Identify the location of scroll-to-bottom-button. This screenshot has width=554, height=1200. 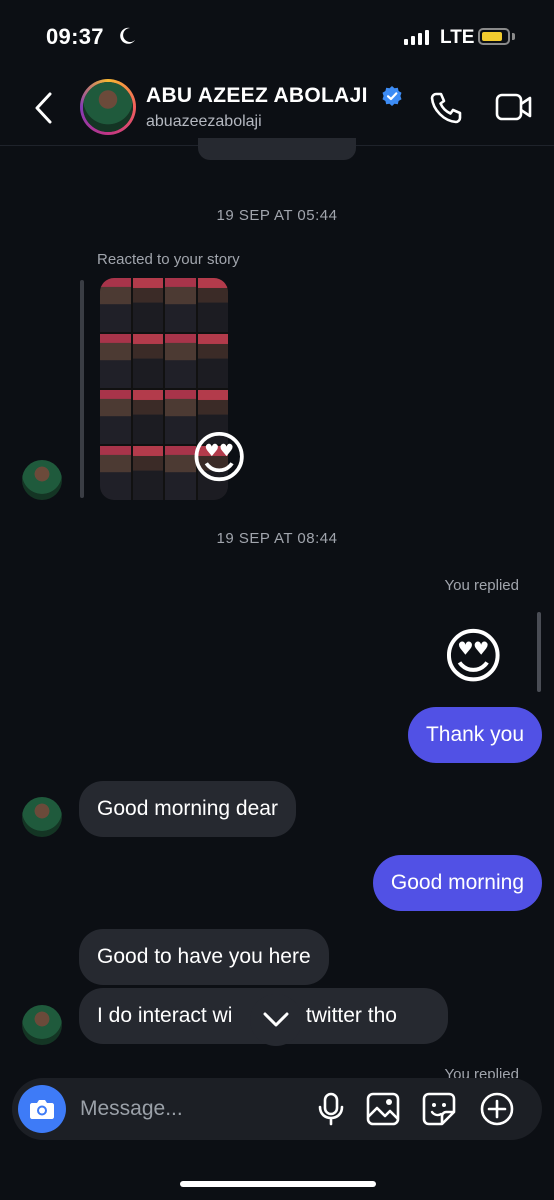
(276, 1020).